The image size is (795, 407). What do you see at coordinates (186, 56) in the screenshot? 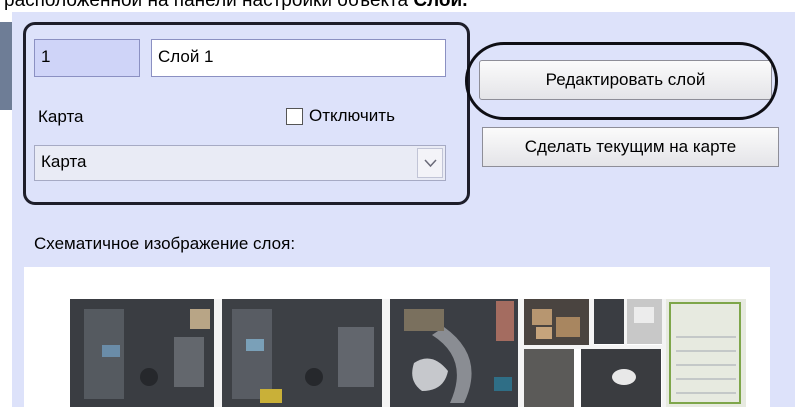
I see `layer-name-value: Слой 1` at bounding box center [186, 56].